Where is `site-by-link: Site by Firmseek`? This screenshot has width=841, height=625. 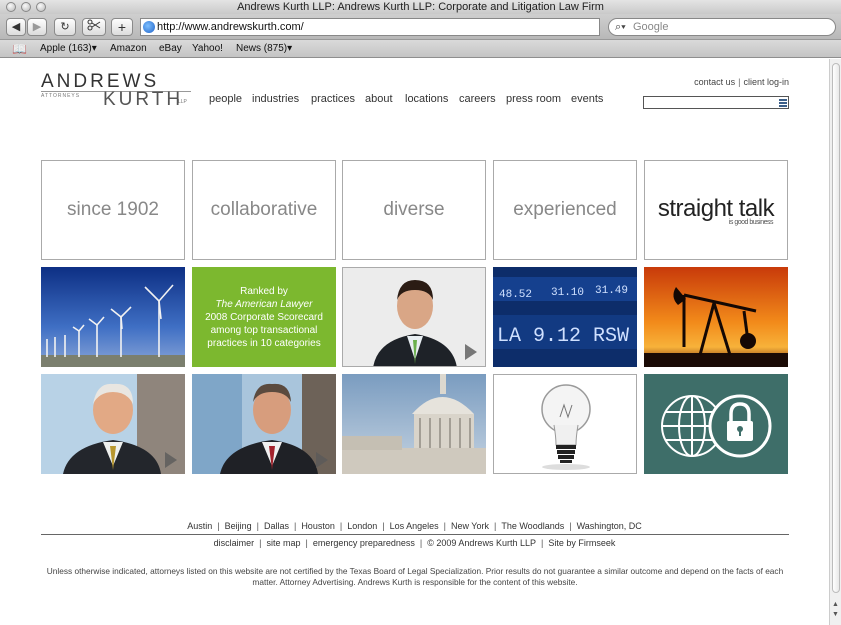 site-by-link: Site by Firmseek is located at coordinates (581, 543).